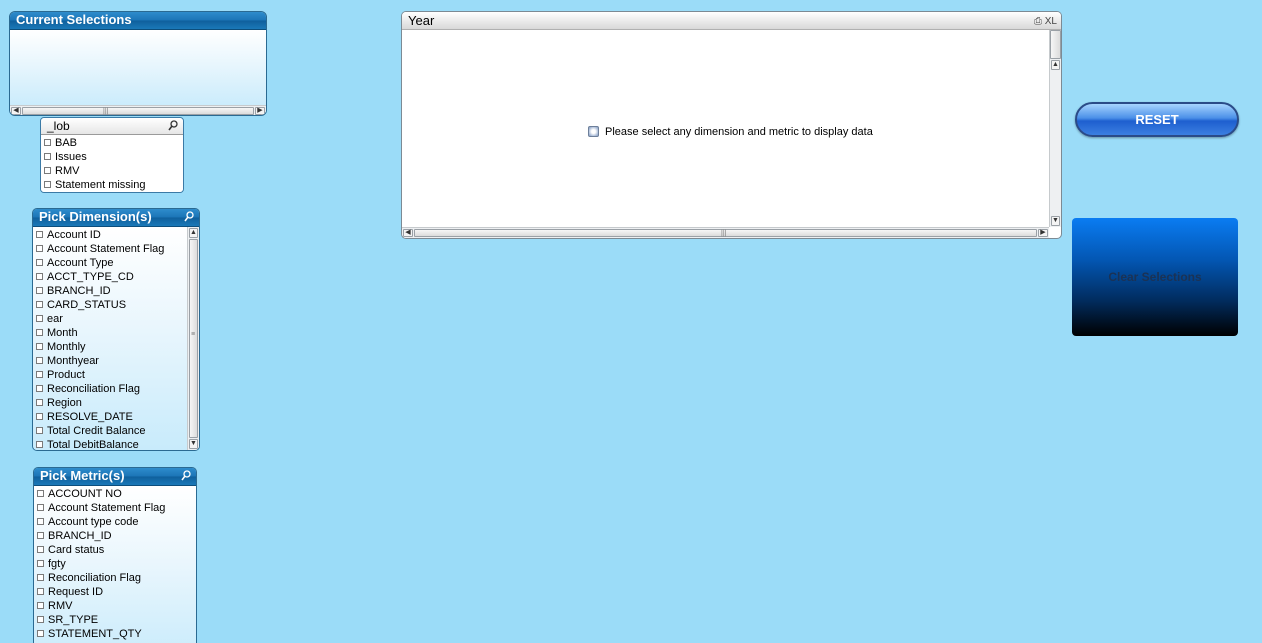  I want to click on scroll-thumb: ≡, so click(193, 338).